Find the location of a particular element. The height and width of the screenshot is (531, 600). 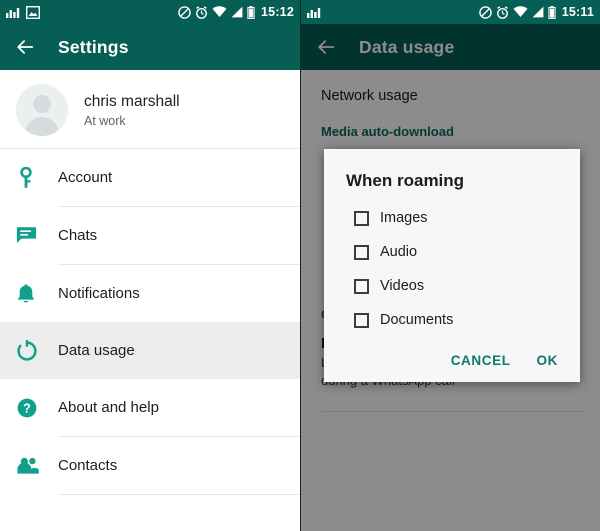

ok-button: OK is located at coordinates (547, 360).